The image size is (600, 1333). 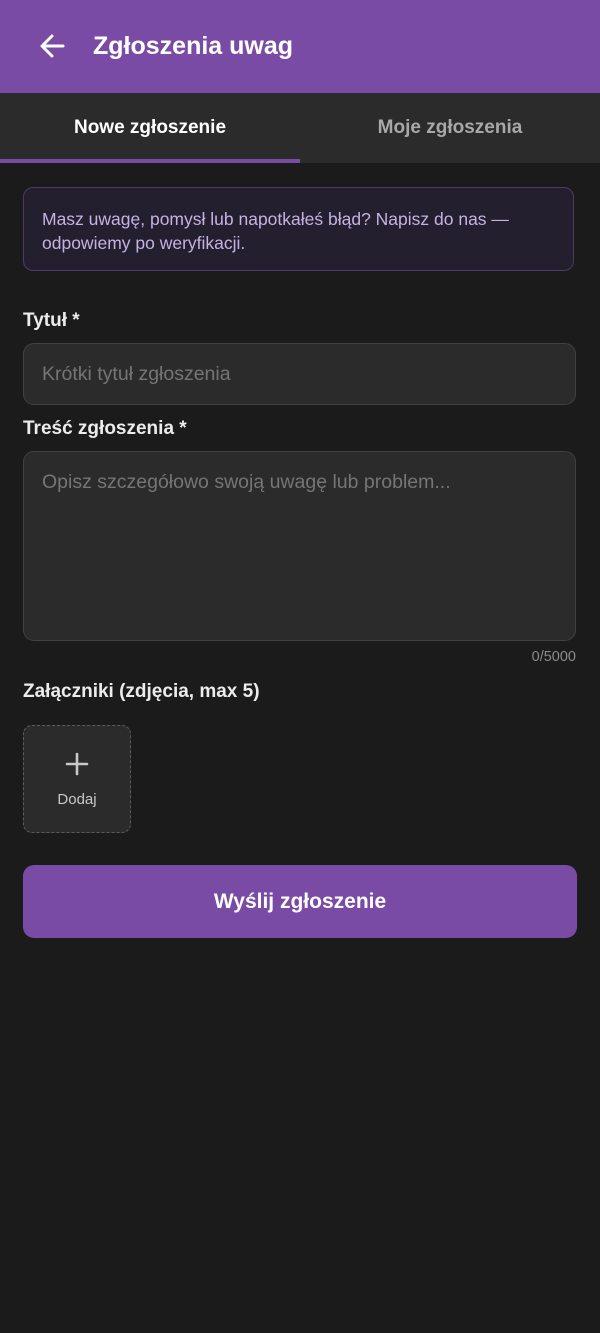 What do you see at coordinates (553, 657) in the screenshot?
I see `character-counter: 0/5000` at bounding box center [553, 657].